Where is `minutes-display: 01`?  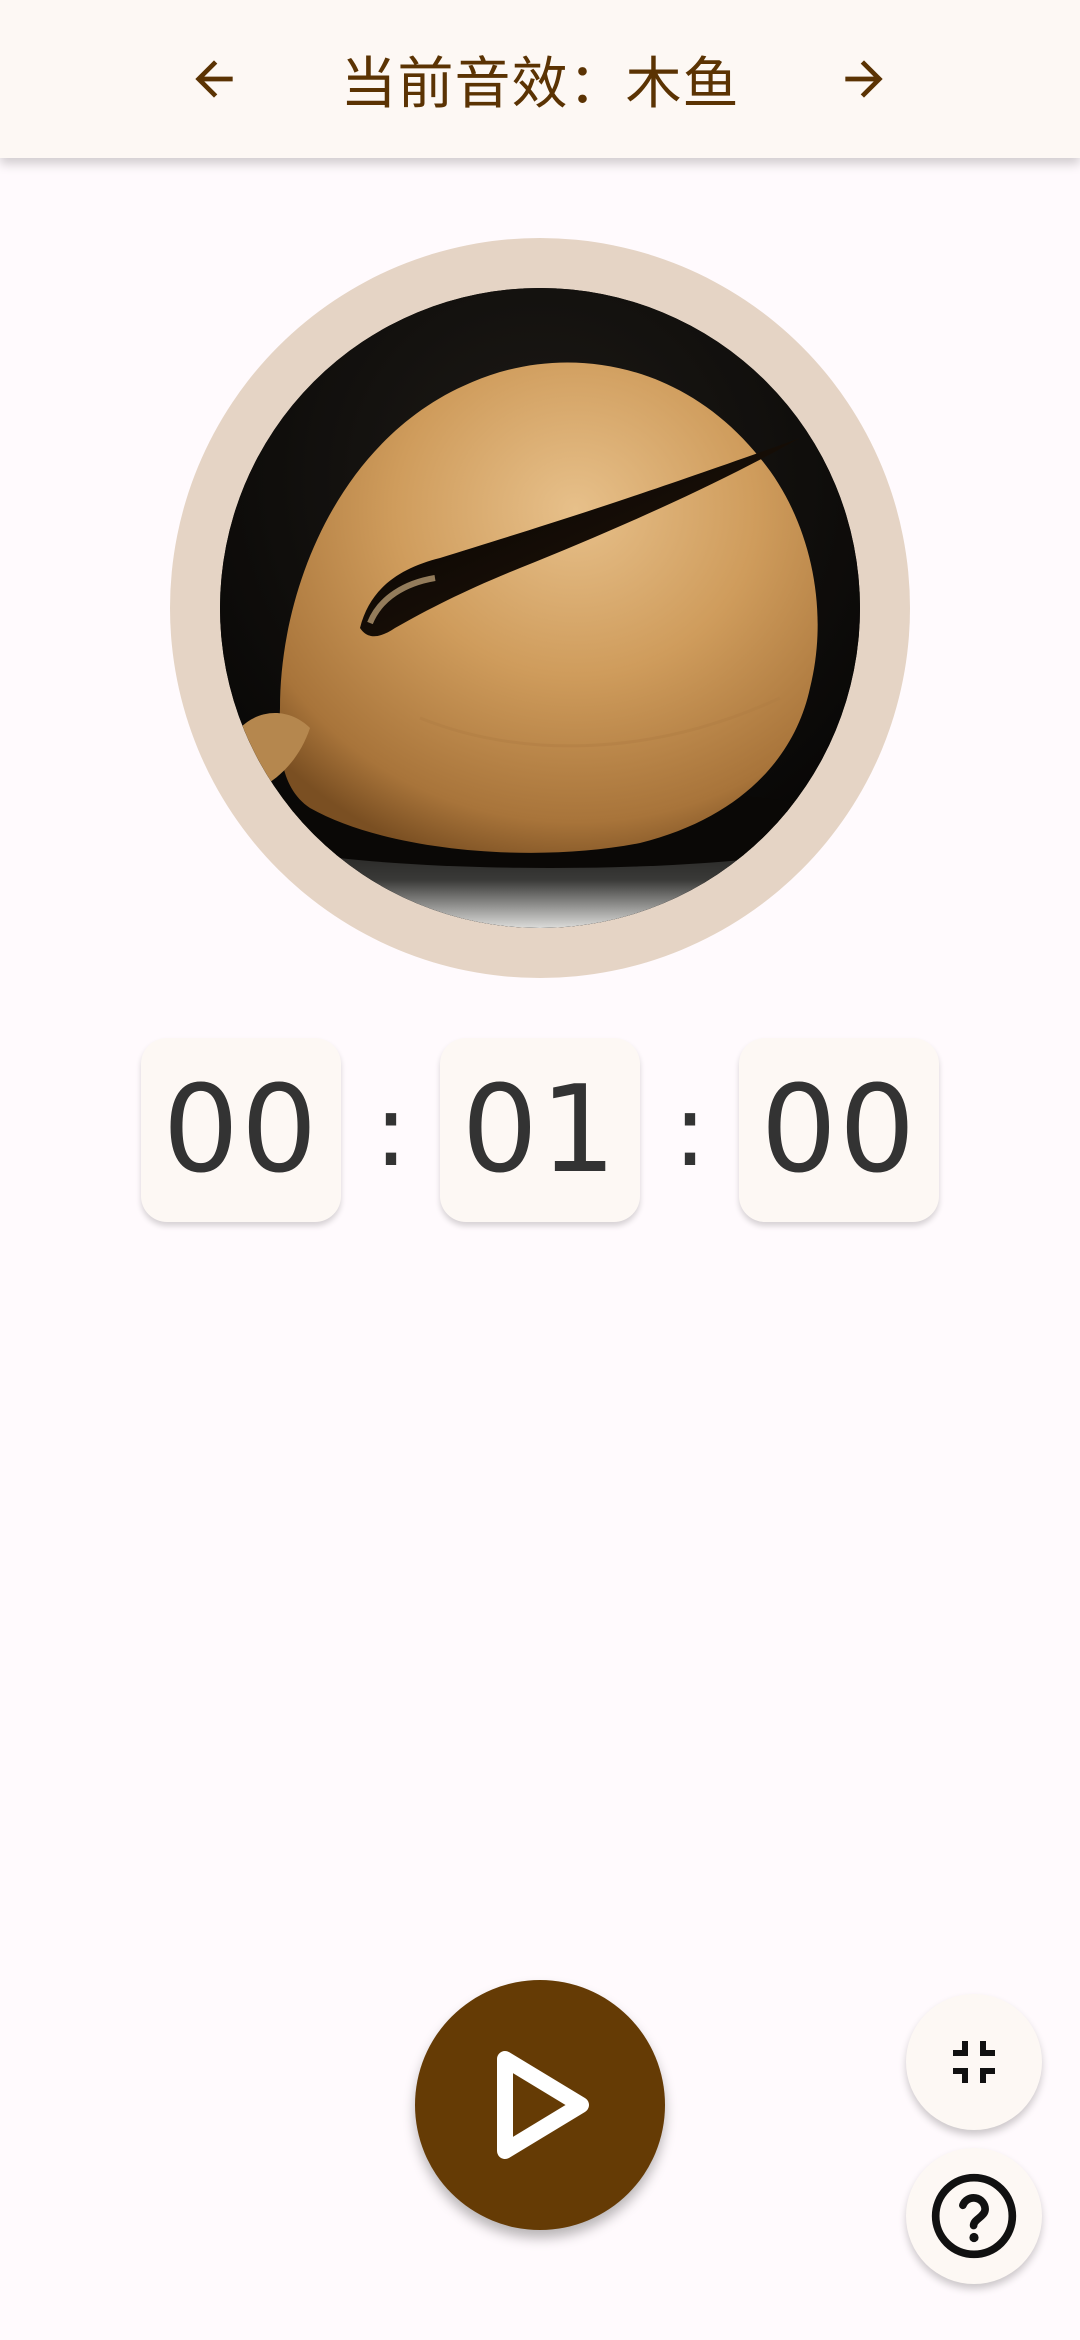
minutes-display: 01 is located at coordinates (540, 1130).